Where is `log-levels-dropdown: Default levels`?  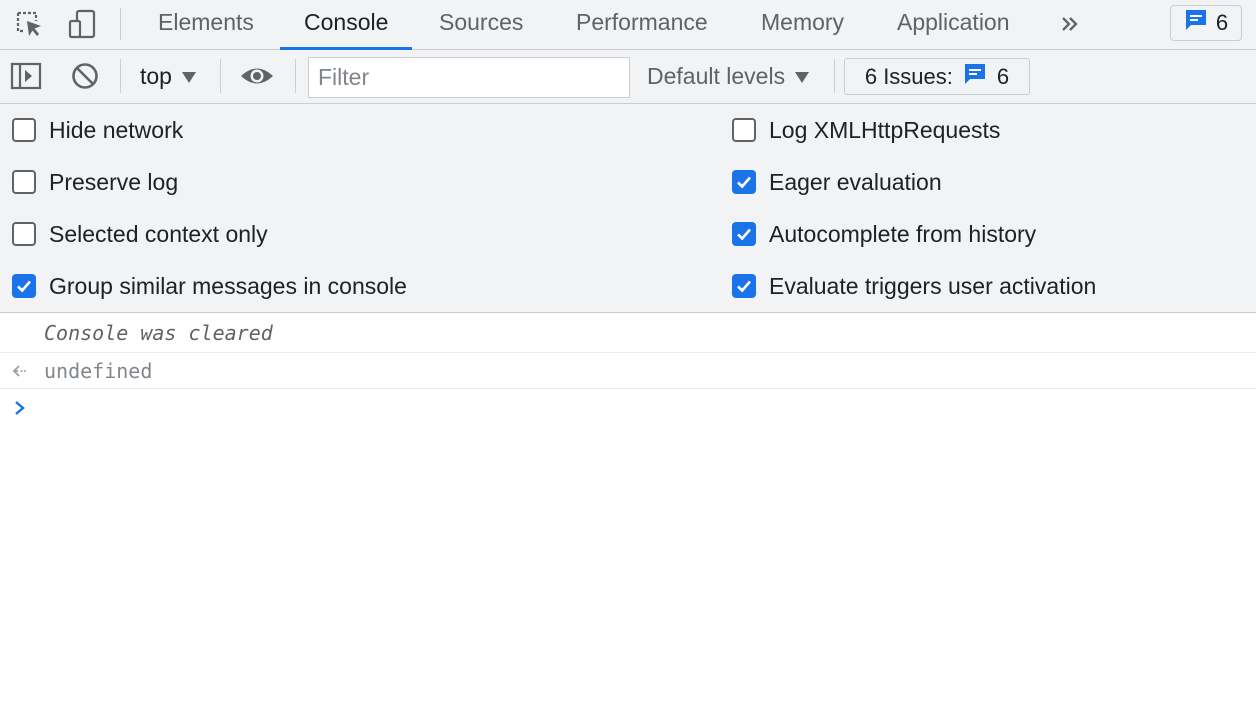
log-levels-dropdown: Default levels is located at coordinates (728, 76).